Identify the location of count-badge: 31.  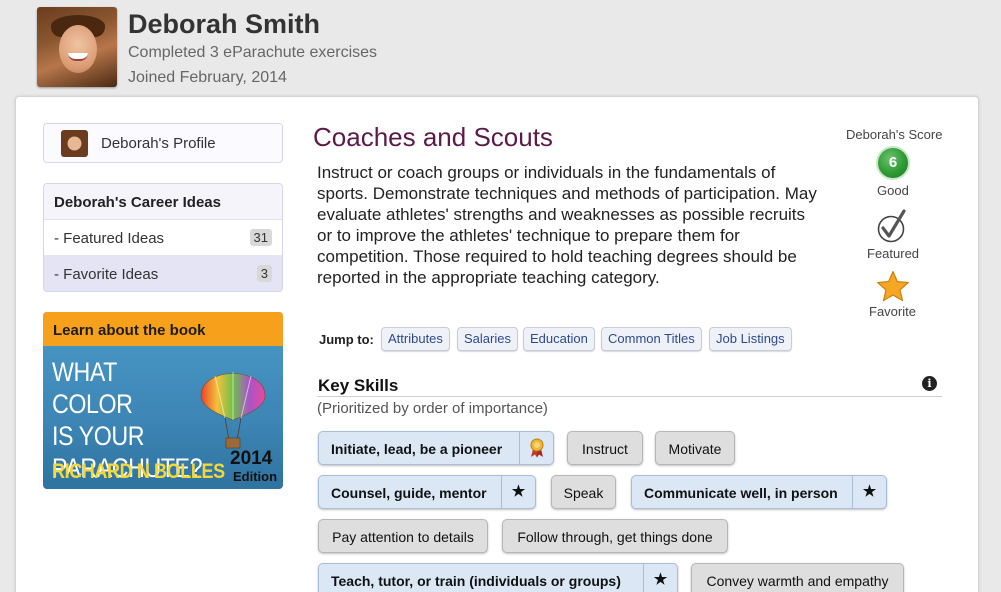
(260, 237).